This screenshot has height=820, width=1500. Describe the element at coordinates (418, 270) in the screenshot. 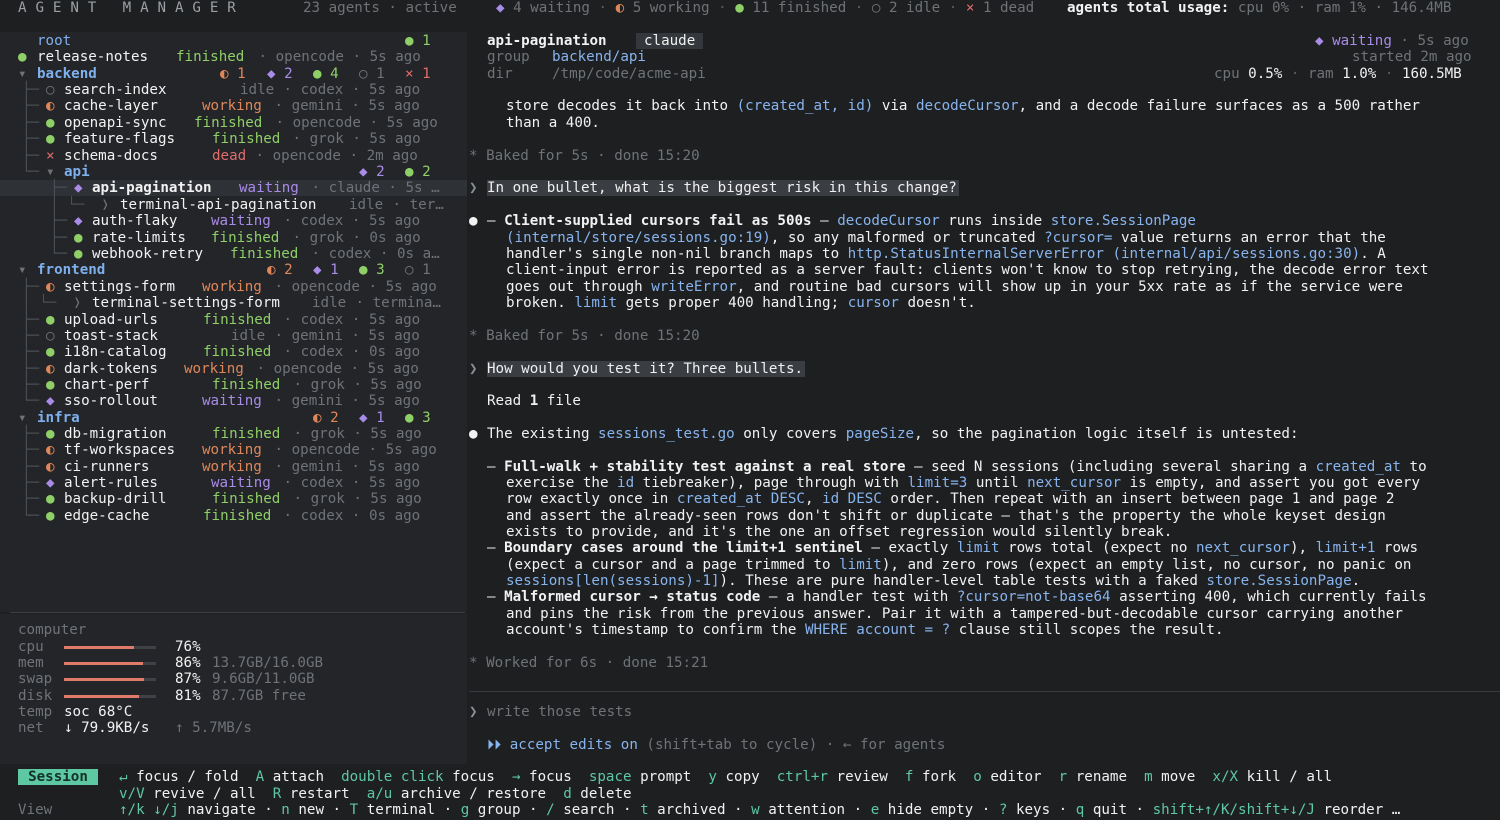

I see `group-count: ○ 1` at that location.